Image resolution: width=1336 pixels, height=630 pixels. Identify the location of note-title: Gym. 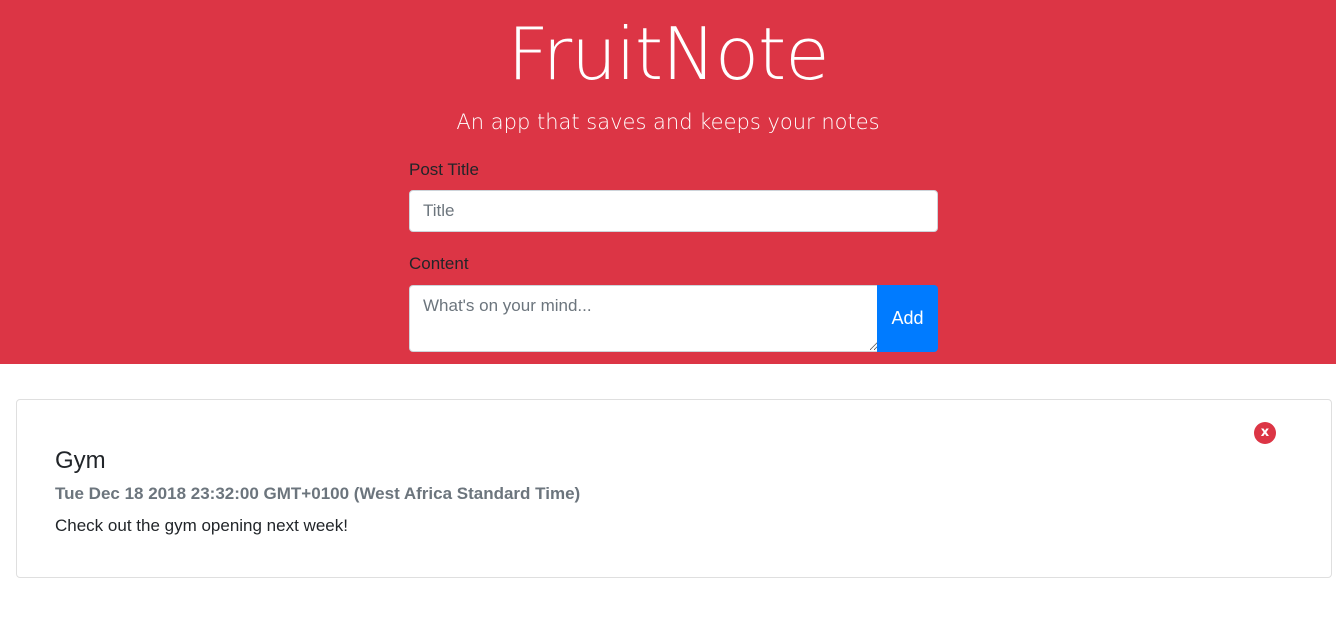
(80, 460).